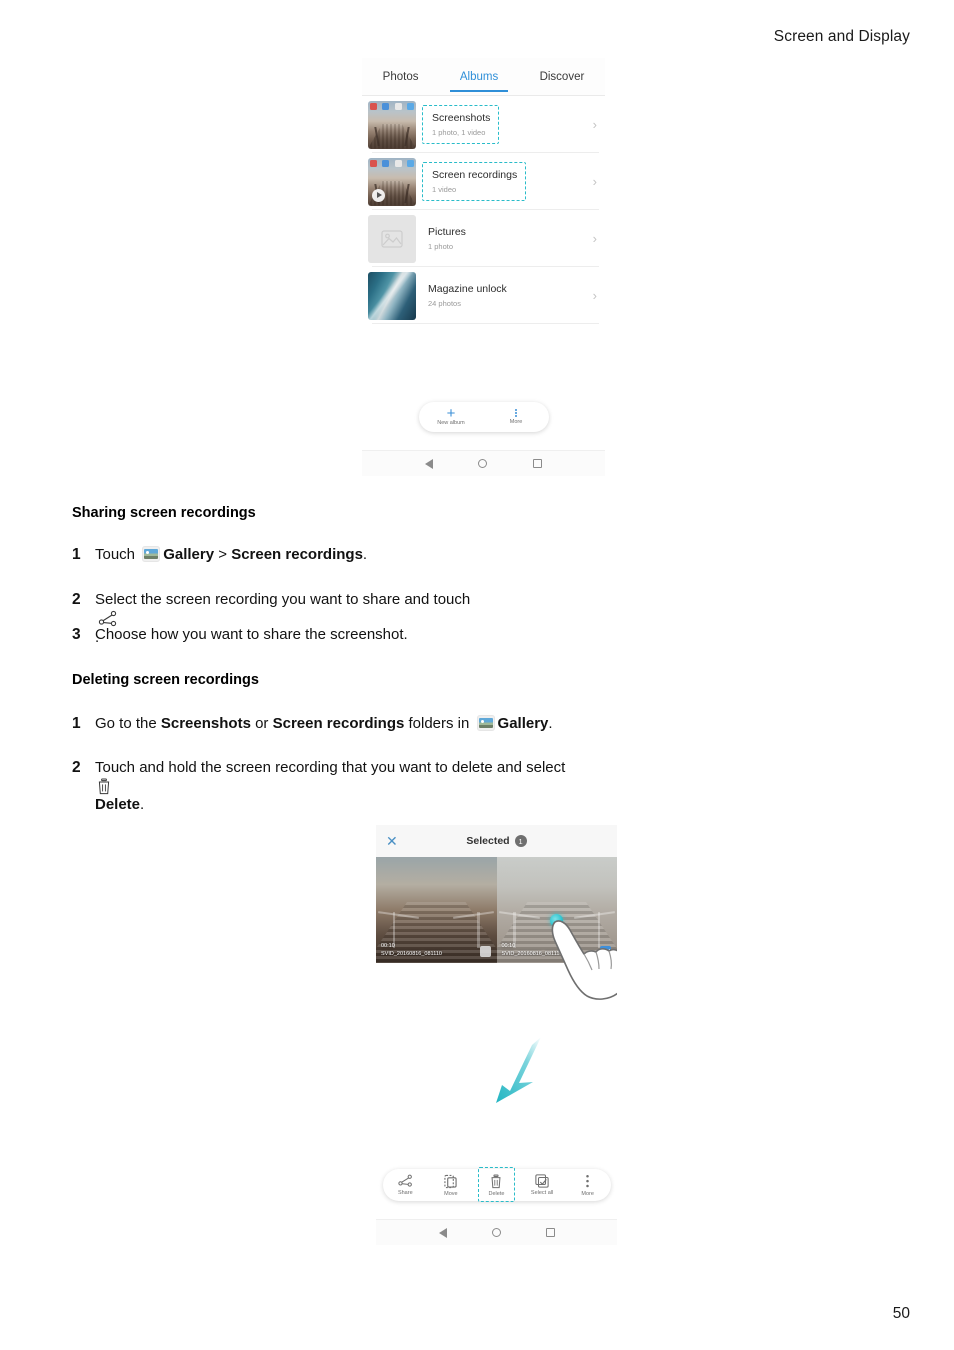 The height and width of the screenshot is (1350, 954). I want to click on section-heading-deleting: Deleting screen recordings, so click(165, 680).